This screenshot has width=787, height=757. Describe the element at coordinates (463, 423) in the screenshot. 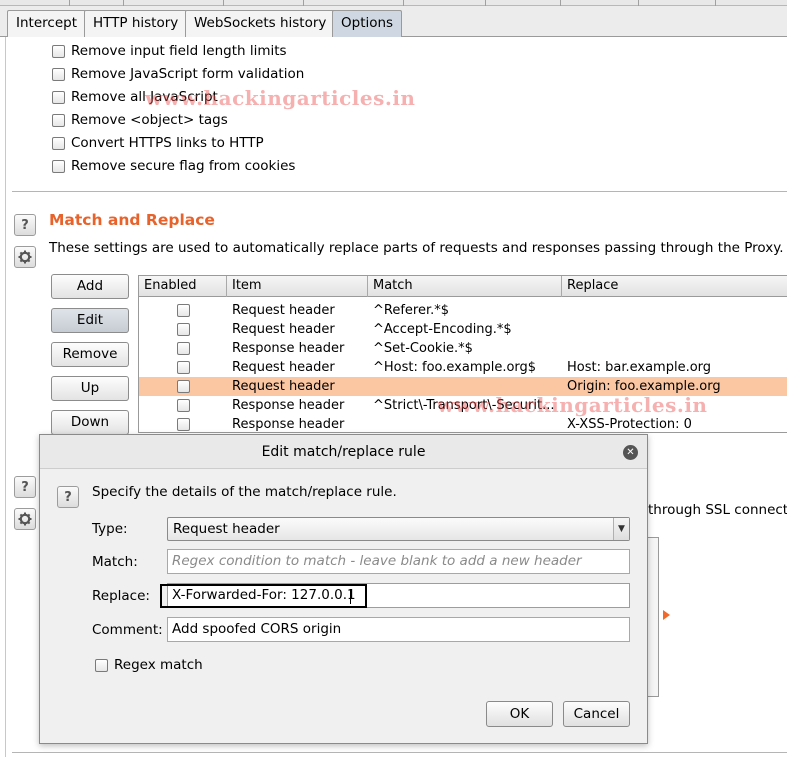

I see `table-row: Response header X-XSS-Protection: 0` at that location.